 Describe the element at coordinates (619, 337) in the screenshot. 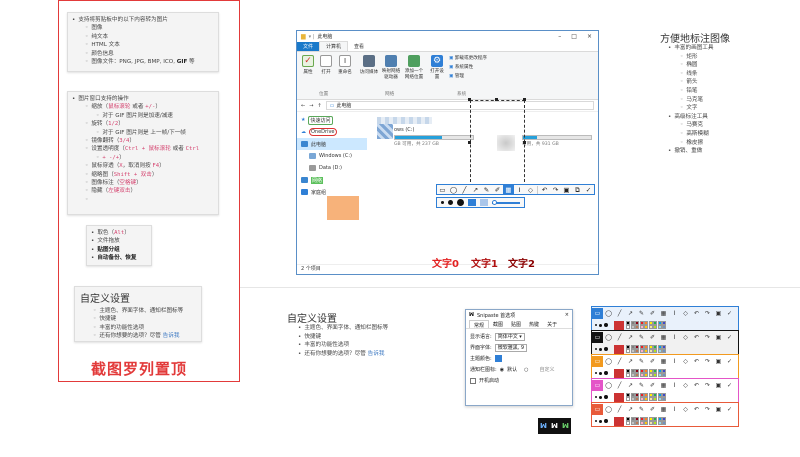

I see `line-icon: ╱` at that location.